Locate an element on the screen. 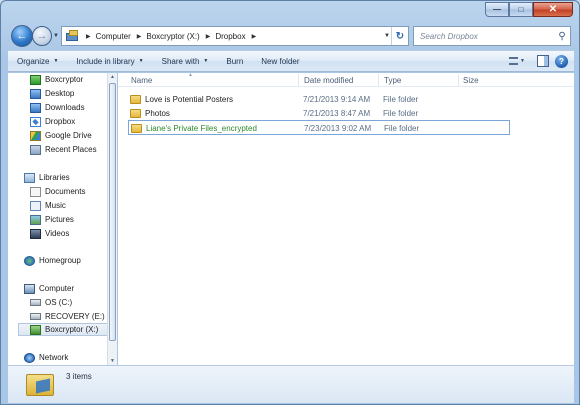 The width and height of the screenshot is (580, 405). navigation-scrollbar: ▲ ▼ is located at coordinates (112, 219).